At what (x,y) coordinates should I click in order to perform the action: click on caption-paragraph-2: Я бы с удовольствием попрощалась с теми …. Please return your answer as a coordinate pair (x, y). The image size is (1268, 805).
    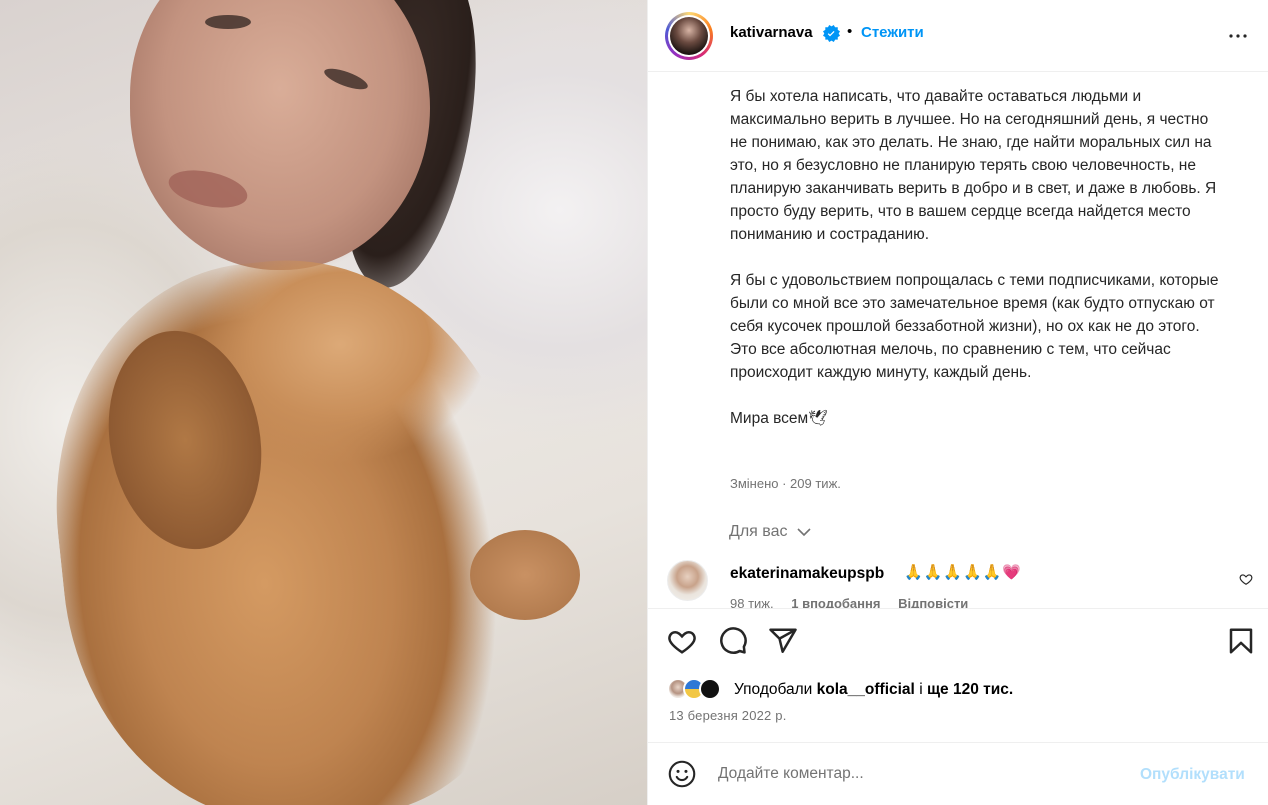
    Looking at the image, I should click on (974, 326).